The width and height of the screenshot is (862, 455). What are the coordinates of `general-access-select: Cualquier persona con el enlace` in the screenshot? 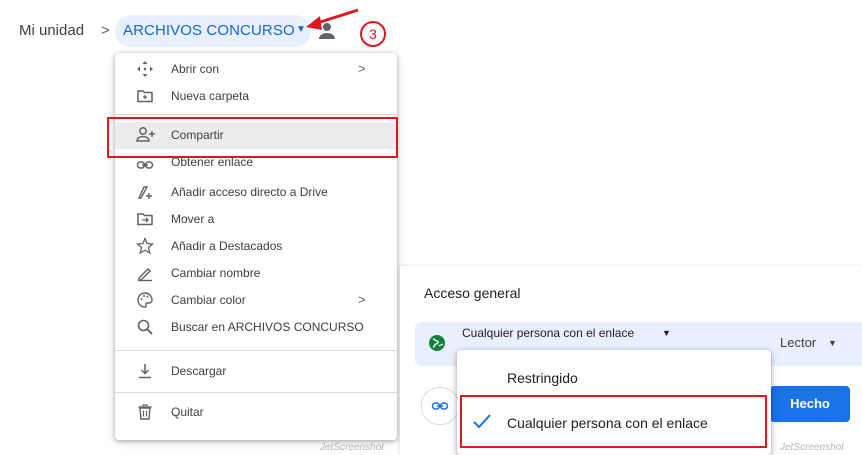 It's located at (548, 333).